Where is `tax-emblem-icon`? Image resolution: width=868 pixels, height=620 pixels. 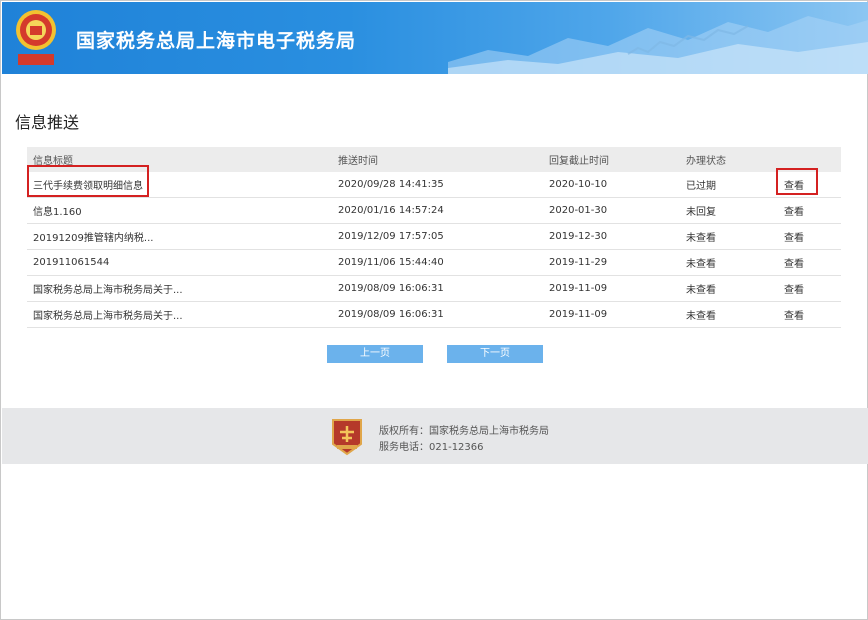
tax-emblem-icon is located at coordinates (36, 37).